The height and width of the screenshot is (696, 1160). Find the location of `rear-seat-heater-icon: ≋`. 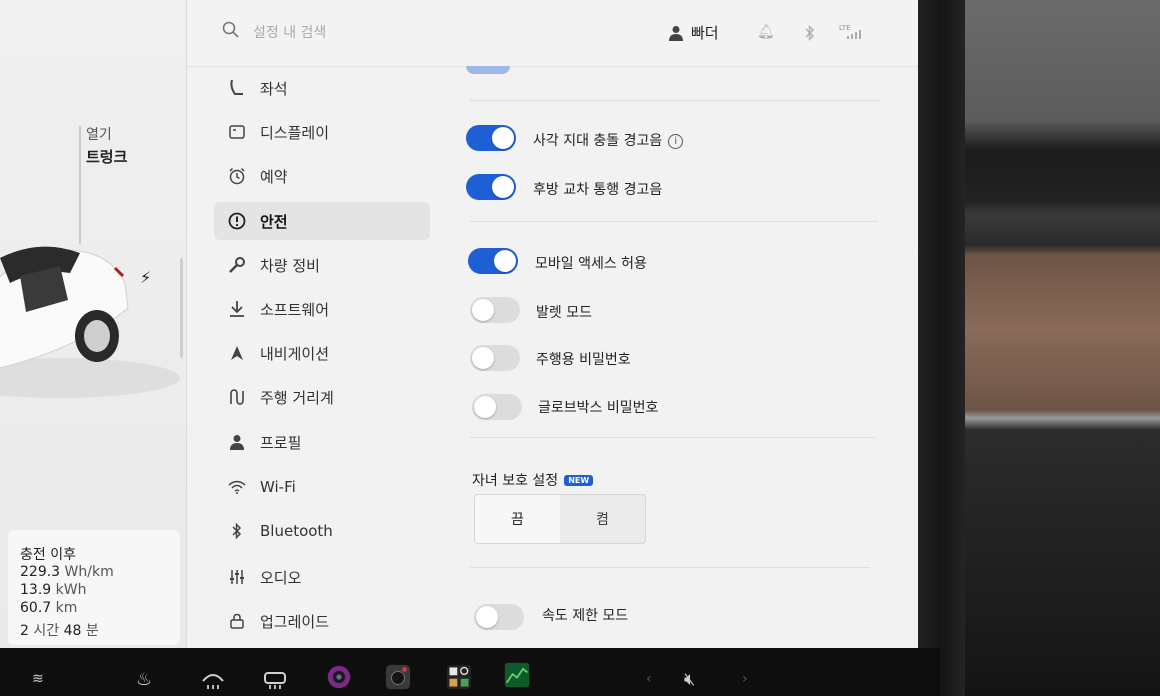

rear-seat-heater-icon: ≋ is located at coordinates (38, 679).